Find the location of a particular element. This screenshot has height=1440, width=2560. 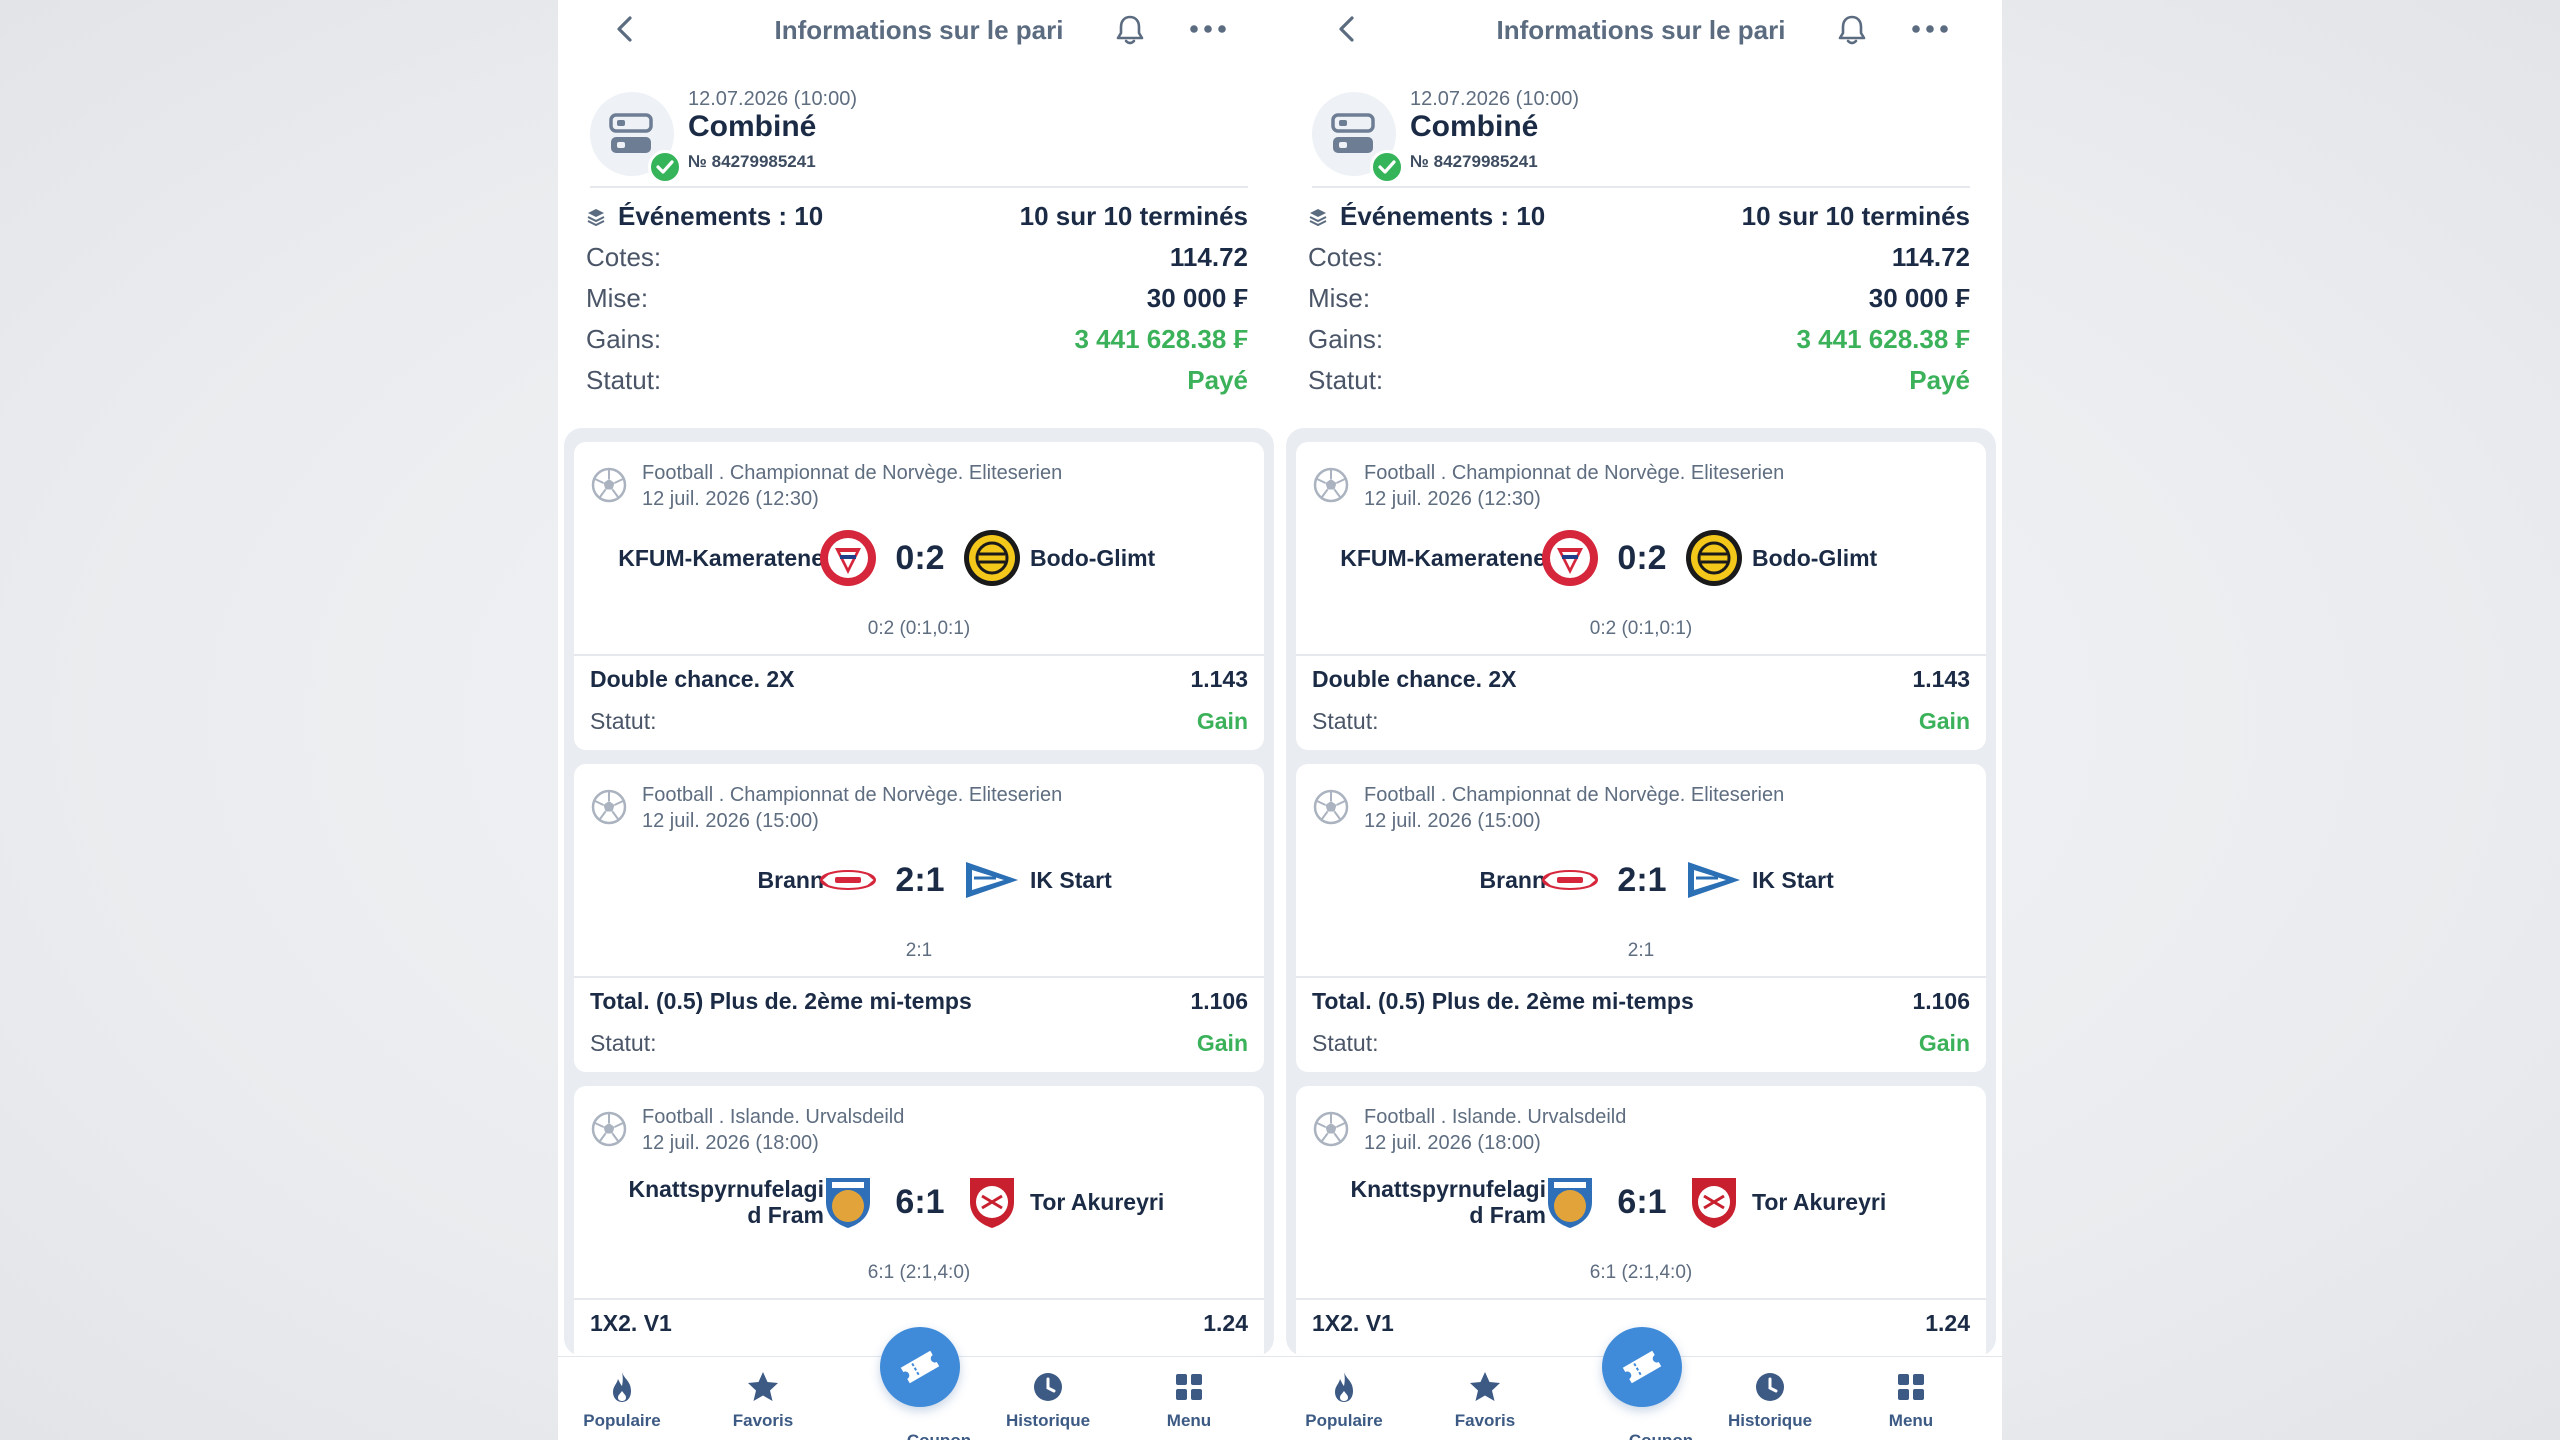

event-league: Football . Islande. Urvalsdeild is located at coordinates (773, 1117).